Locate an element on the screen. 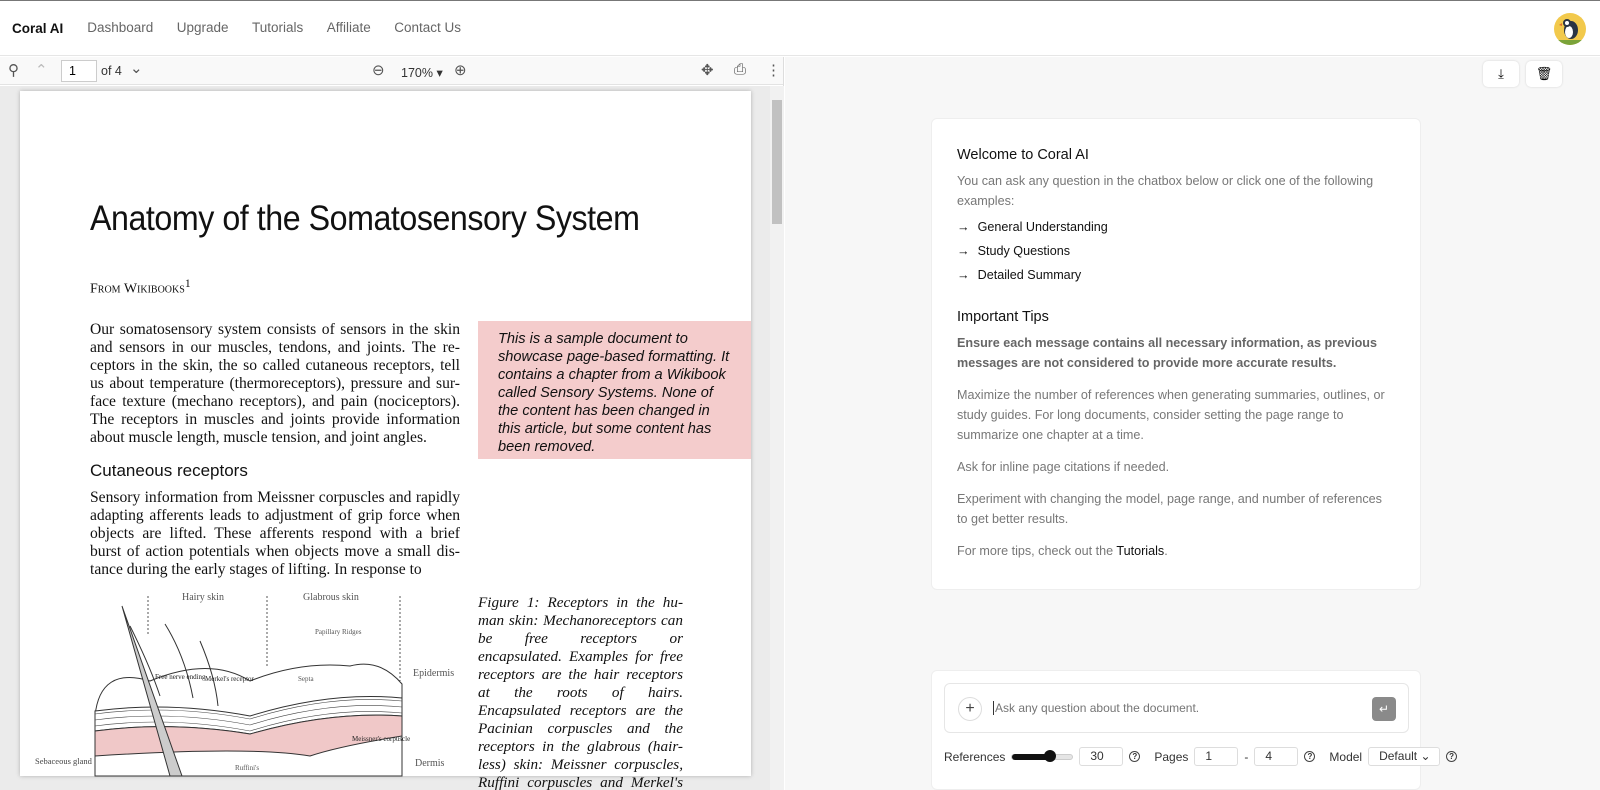 The width and height of the screenshot is (1600, 790). references-input: 30 is located at coordinates (1101, 756).